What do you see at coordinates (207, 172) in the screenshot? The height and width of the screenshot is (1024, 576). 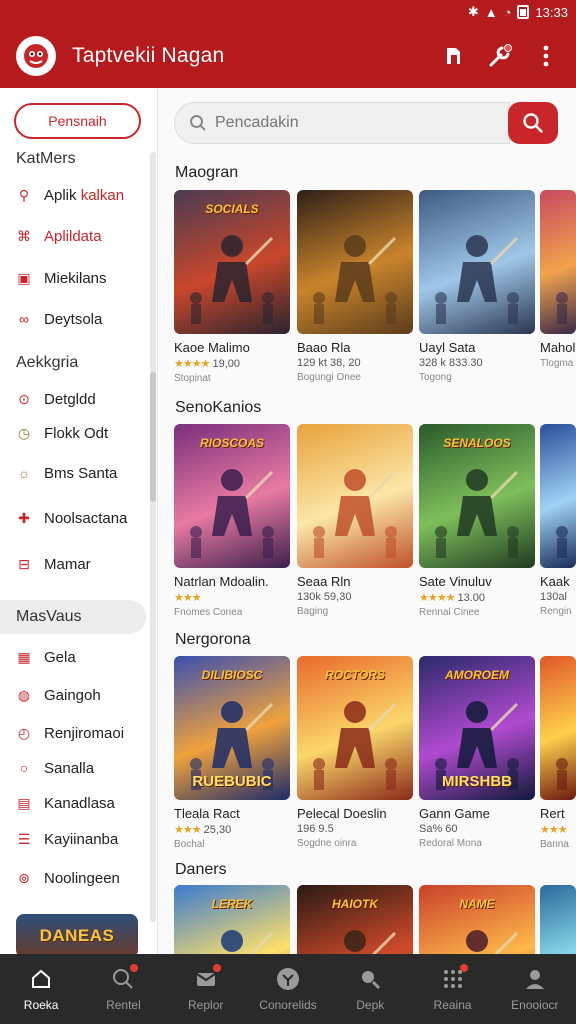 I see `section-title-1: Maogran` at bounding box center [207, 172].